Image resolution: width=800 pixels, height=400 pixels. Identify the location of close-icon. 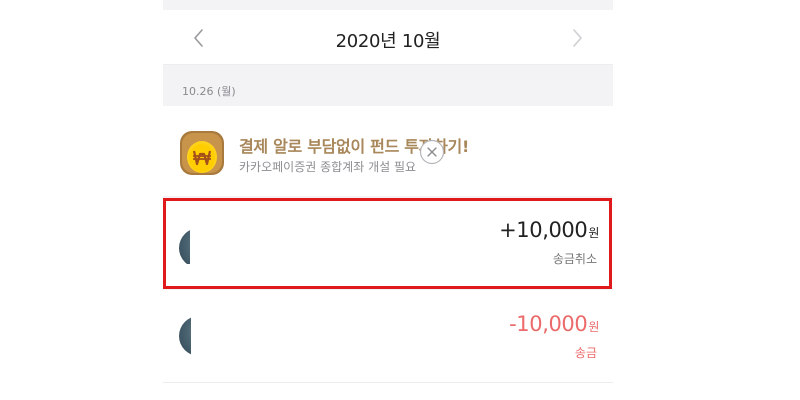
(432, 152).